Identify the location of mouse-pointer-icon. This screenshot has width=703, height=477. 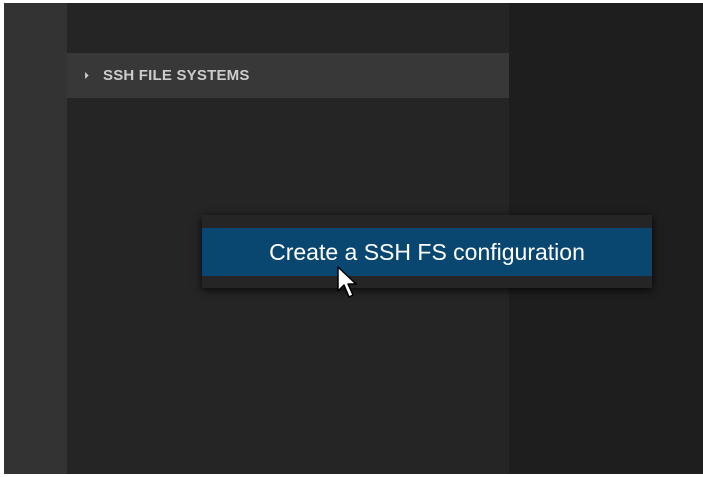
(347, 282).